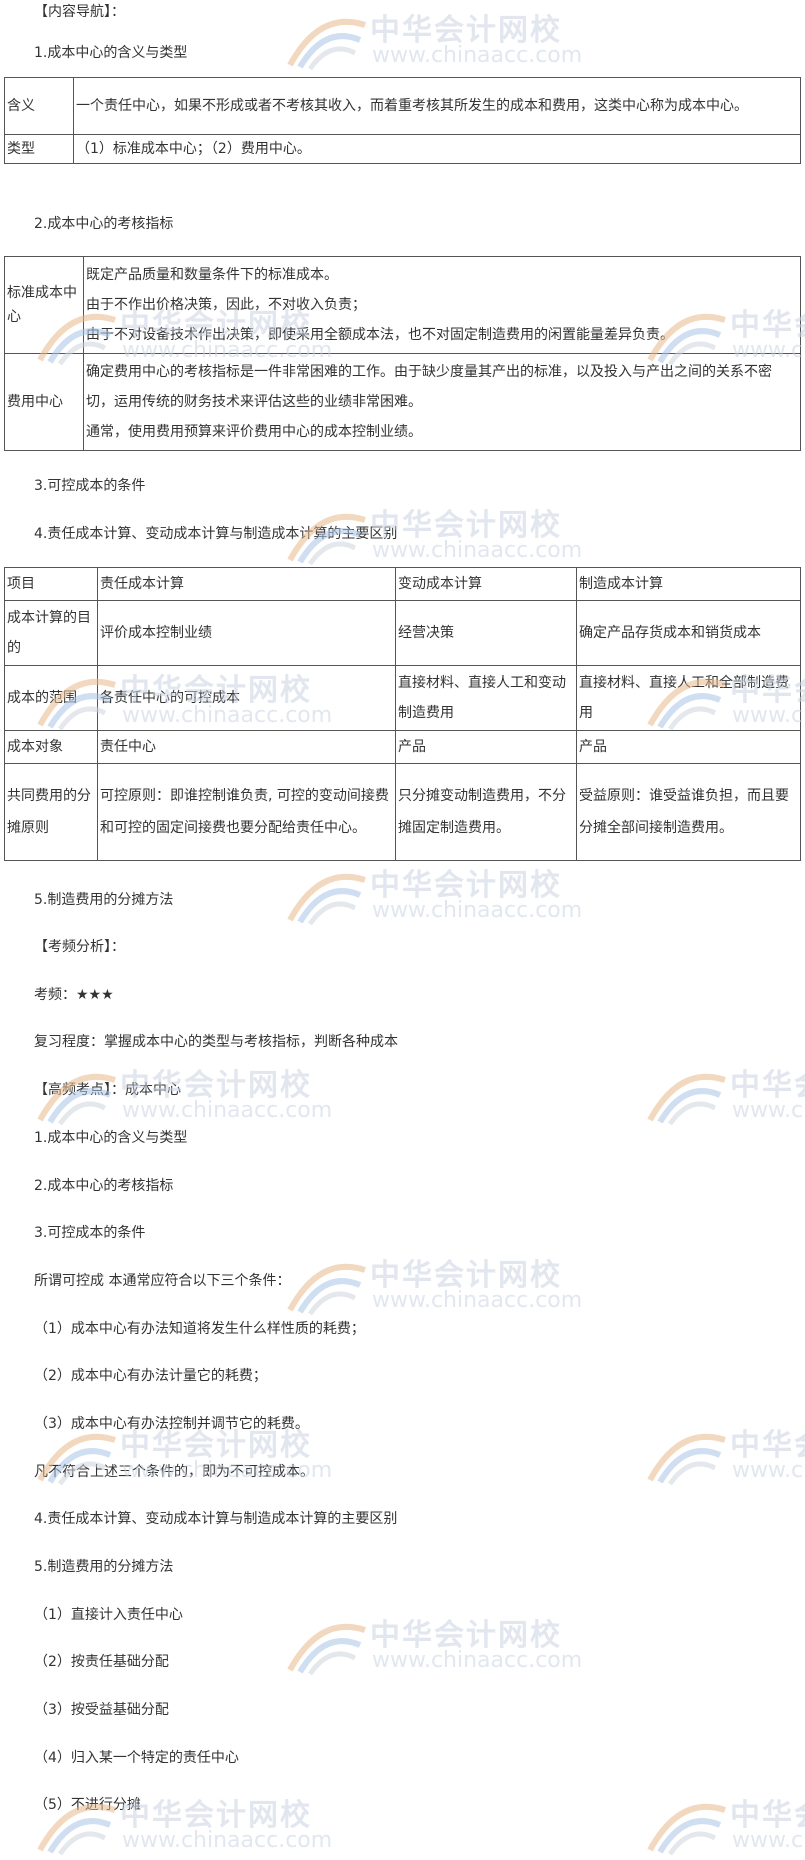  Describe the element at coordinates (51, 747) in the screenshot. I see `table-cell: 成本对象` at that location.